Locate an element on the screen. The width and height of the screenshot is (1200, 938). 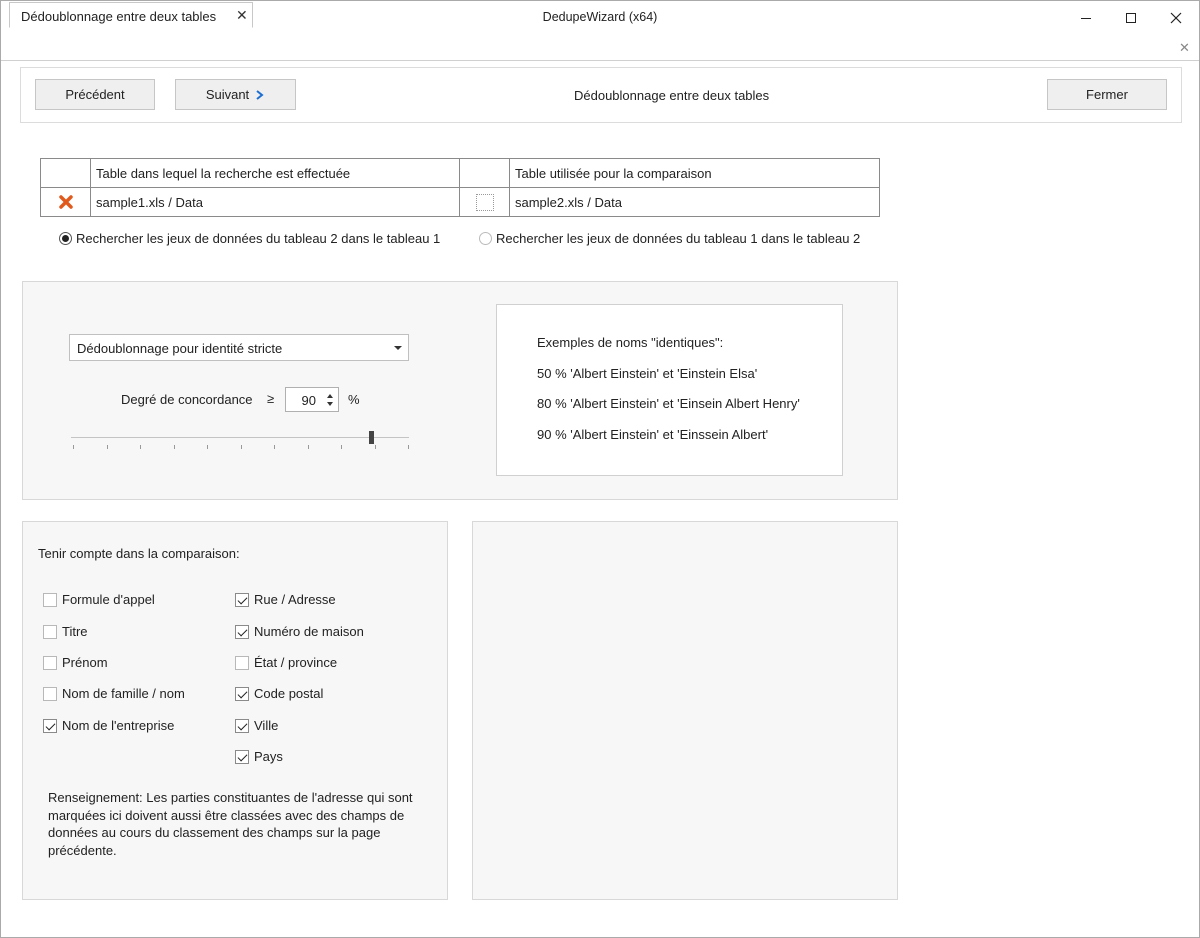
field-checkbox-firstname: Prénom is located at coordinates (75, 662).